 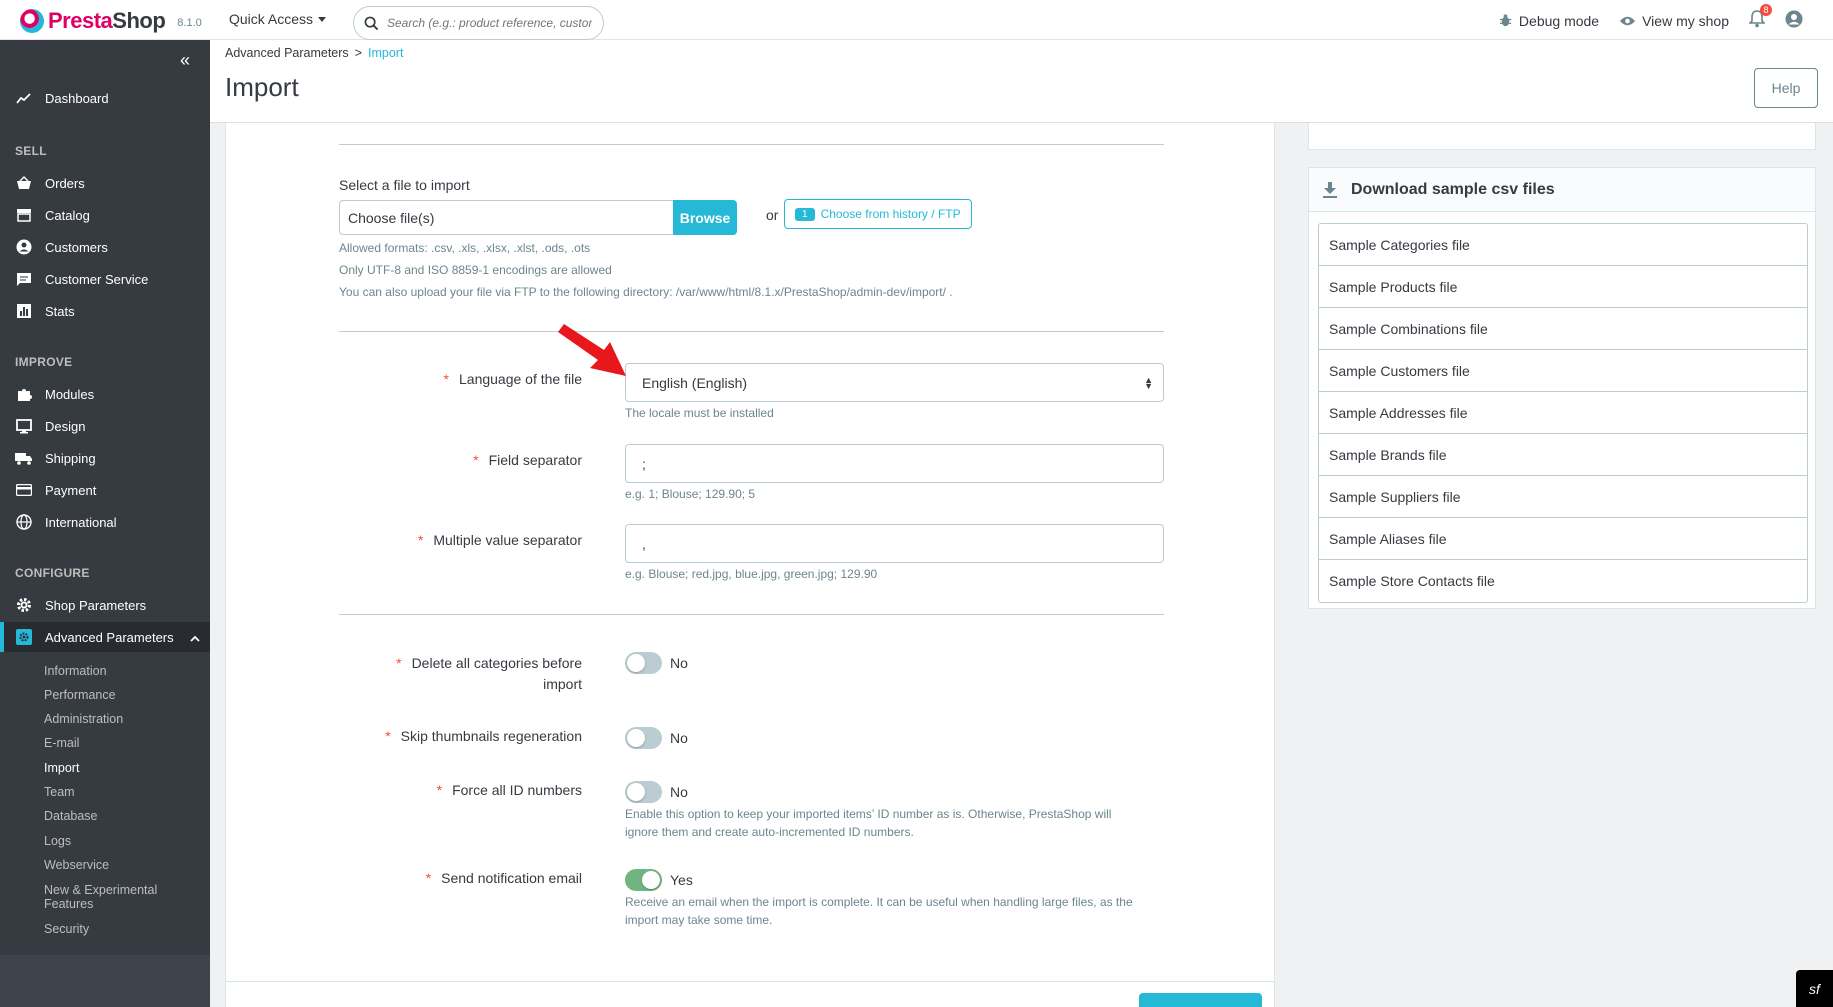 I want to click on sample-addresses-link: Sample Addresses file, so click(x=1563, y=413).